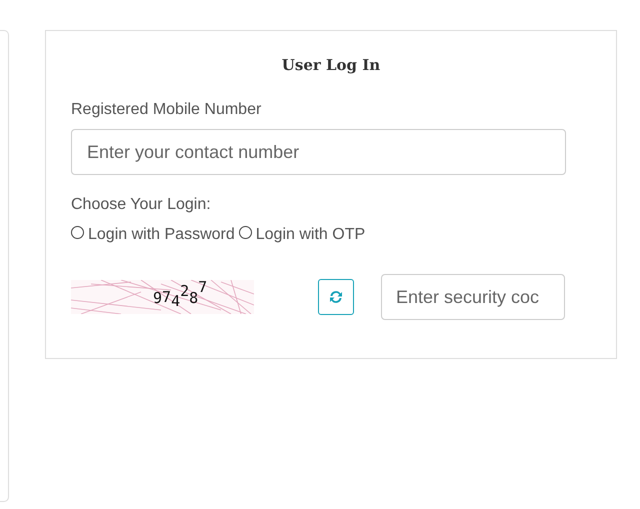 Image resolution: width=640 pixels, height=509 pixels. What do you see at coordinates (311, 235) in the screenshot?
I see `radio-label: Login with OTP` at bounding box center [311, 235].